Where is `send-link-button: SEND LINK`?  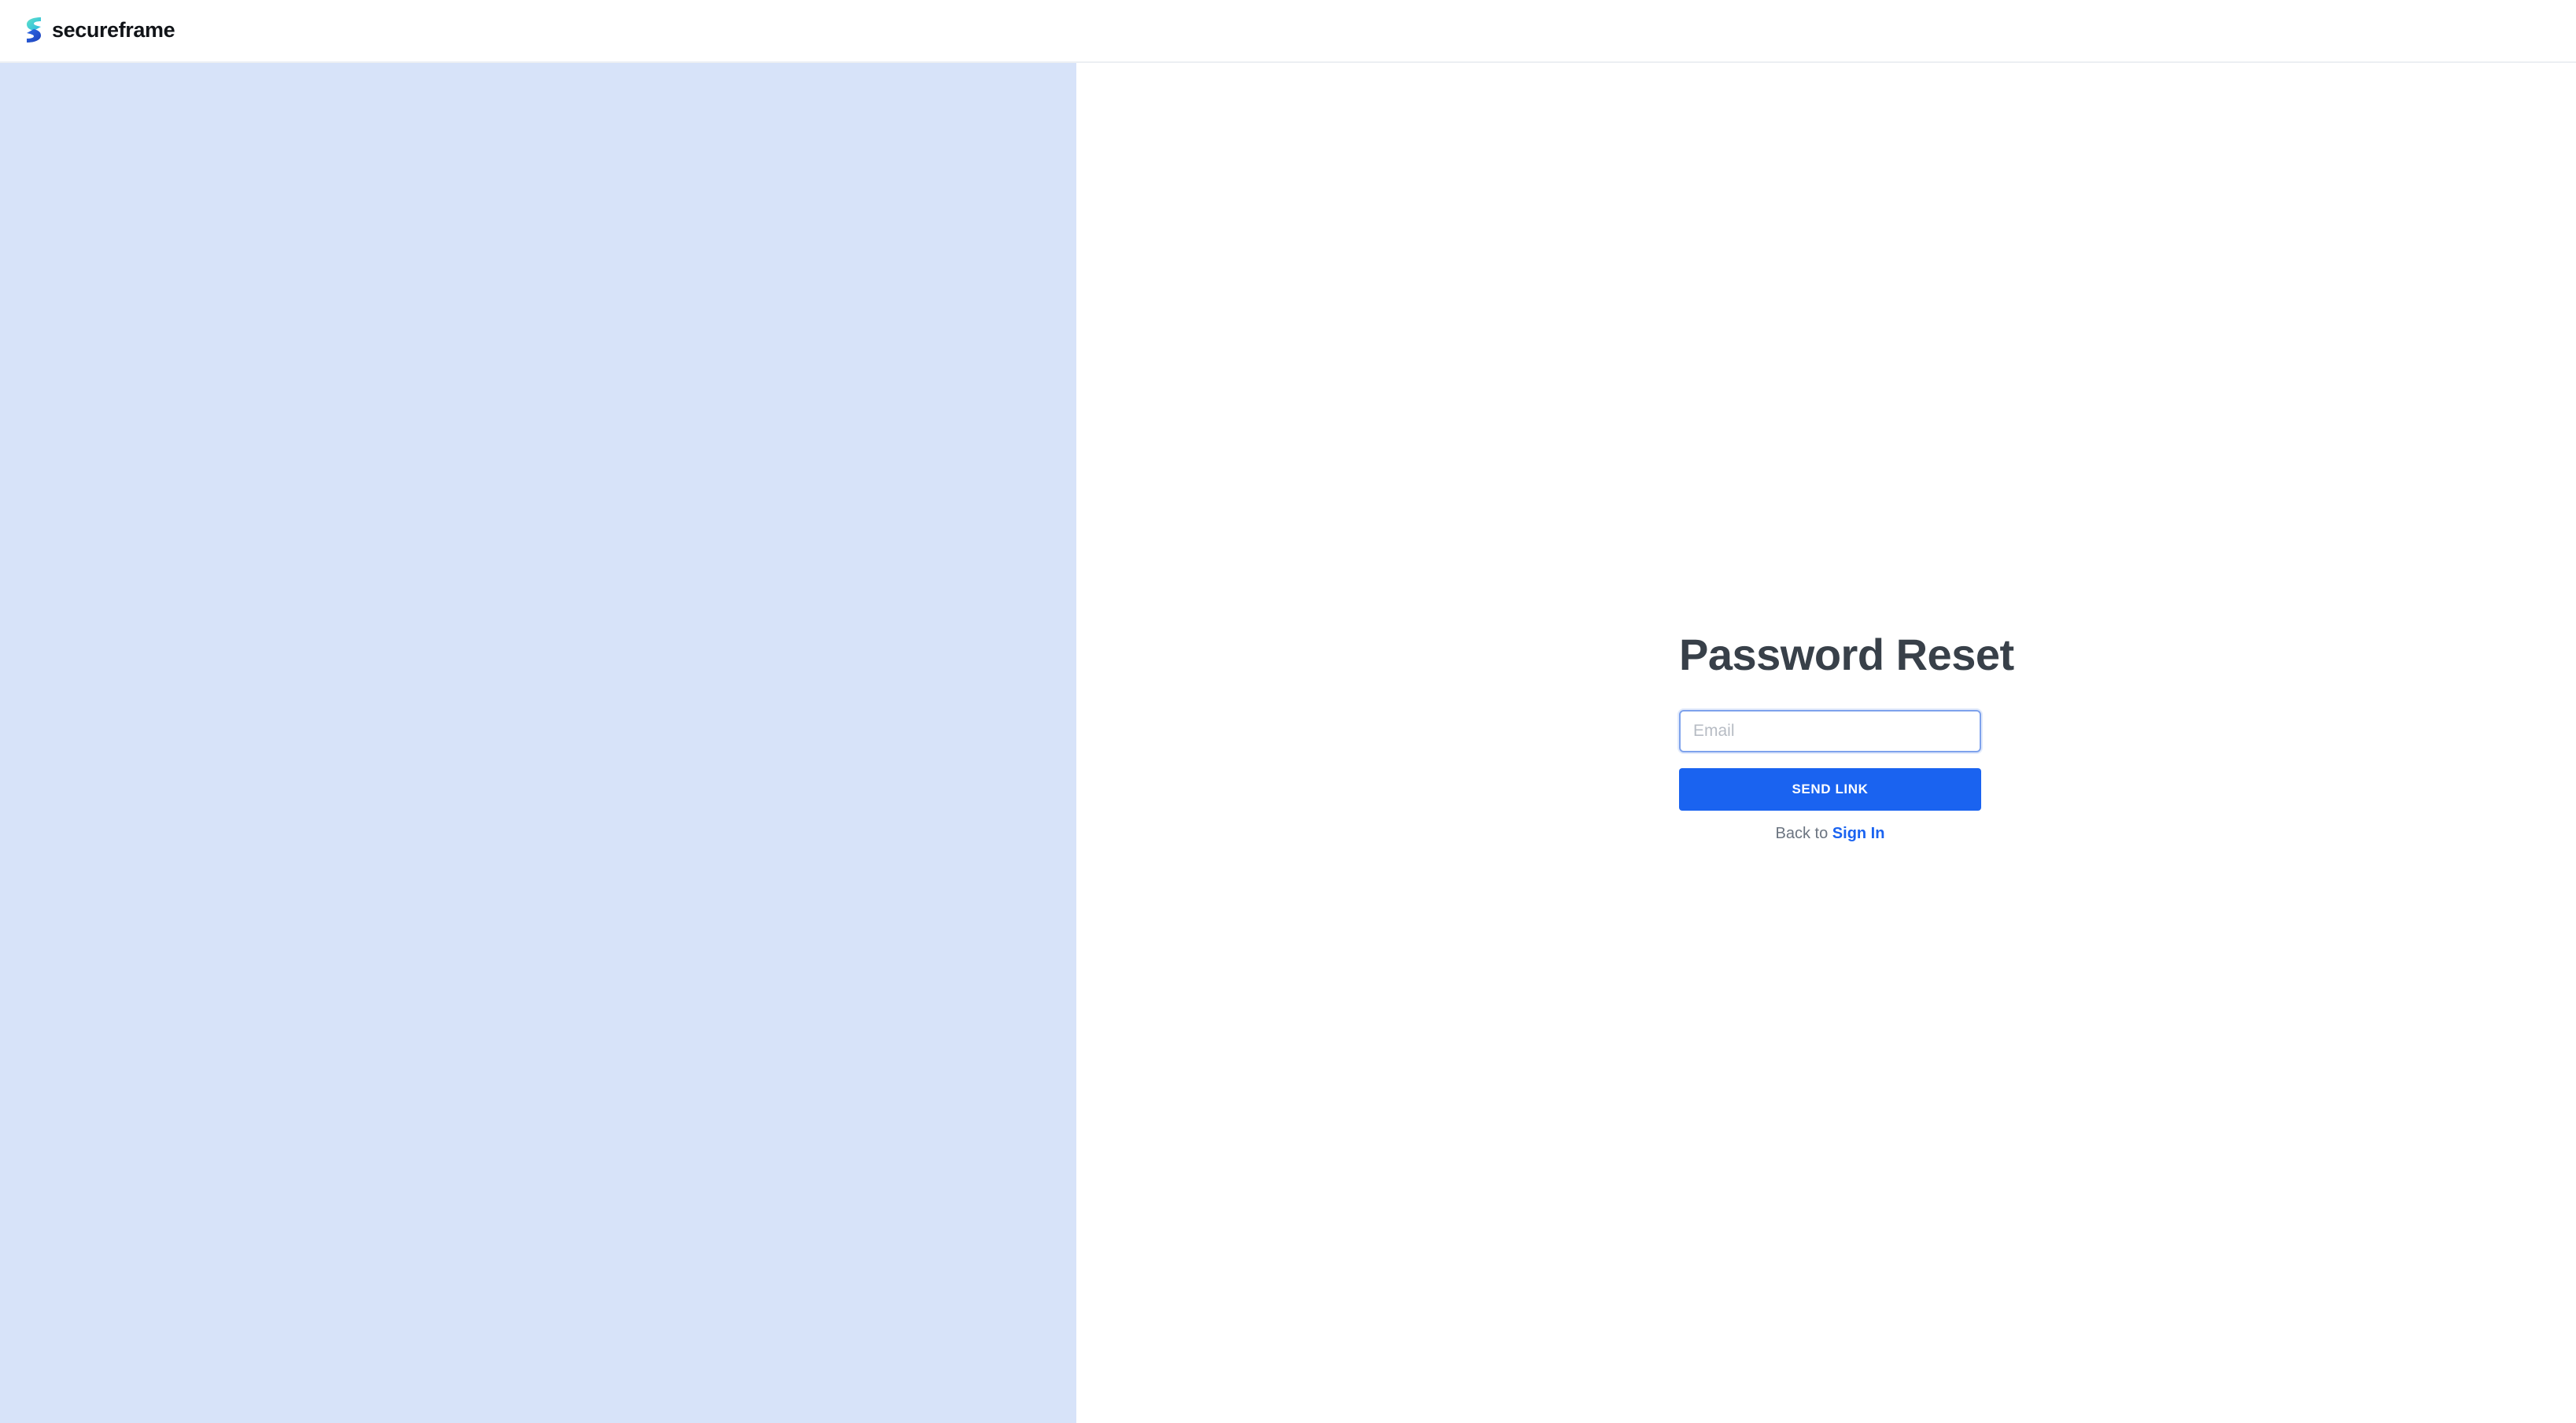
send-link-button: SEND LINK is located at coordinates (1830, 789).